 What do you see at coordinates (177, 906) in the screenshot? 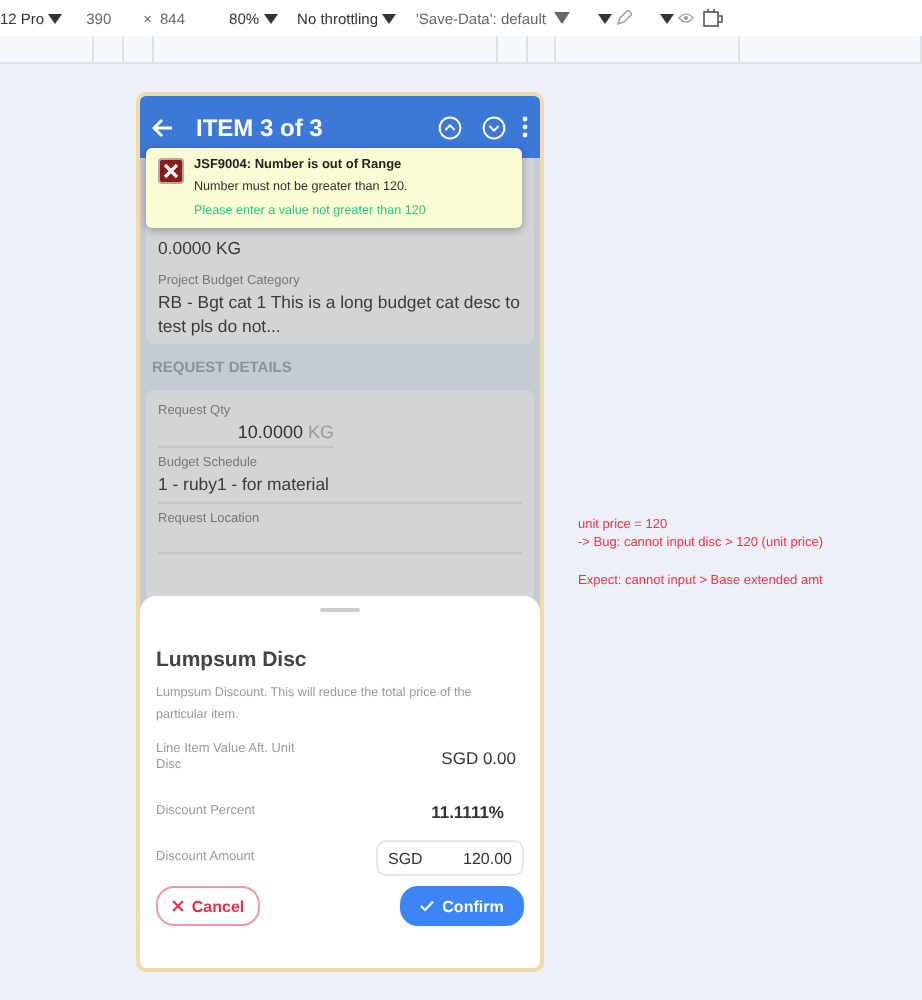
I see `close-icon` at bounding box center [177, 906].